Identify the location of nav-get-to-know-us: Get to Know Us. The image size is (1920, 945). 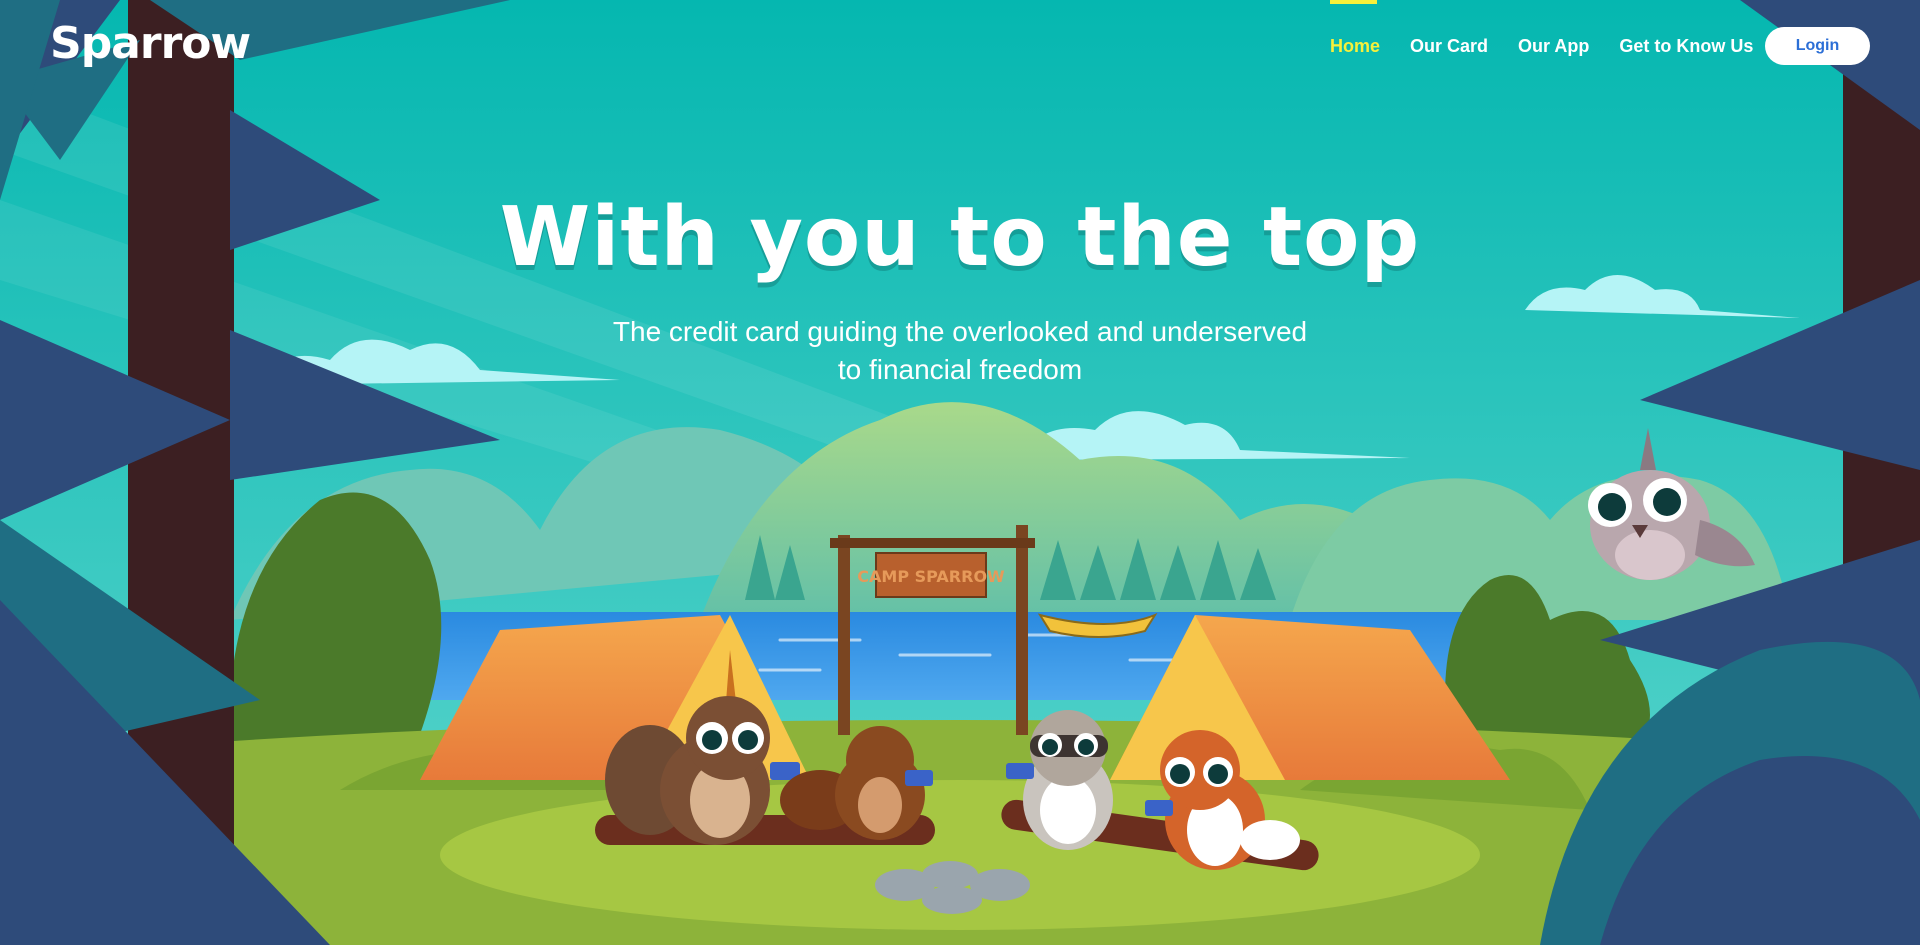
(1686, 46).